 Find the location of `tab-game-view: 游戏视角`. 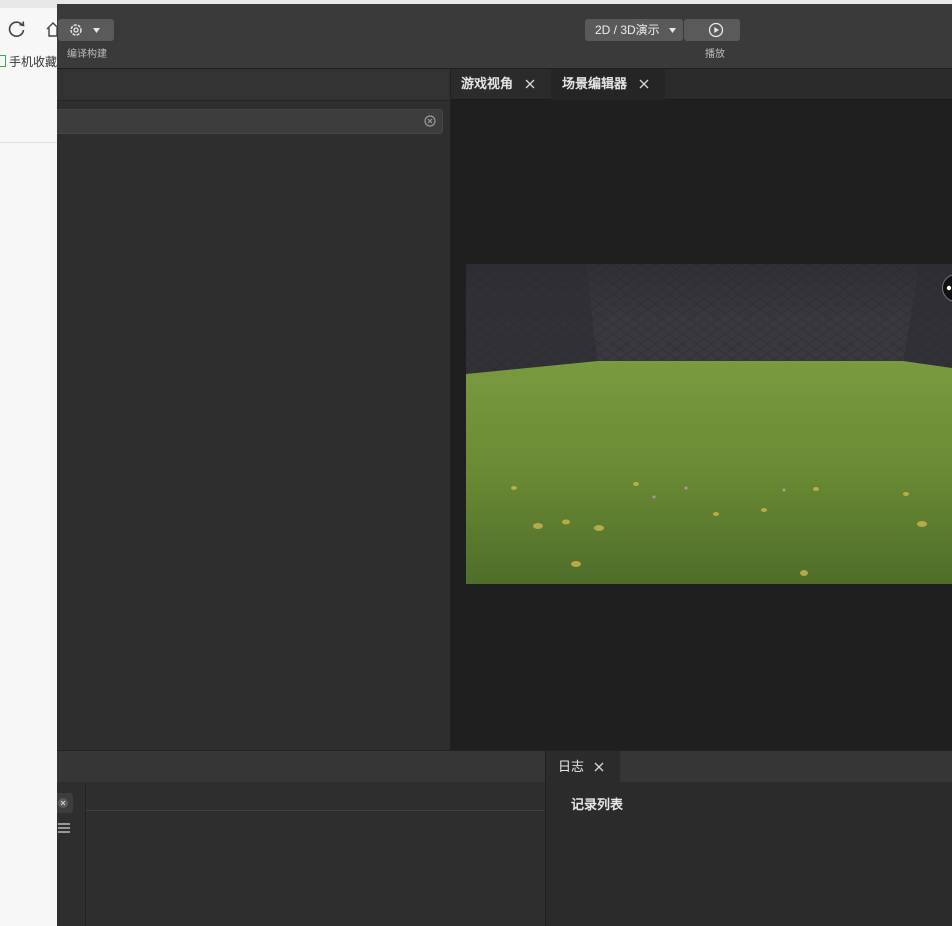

tab-game-view: 游戏视角 is located at coordinates (498, 84).